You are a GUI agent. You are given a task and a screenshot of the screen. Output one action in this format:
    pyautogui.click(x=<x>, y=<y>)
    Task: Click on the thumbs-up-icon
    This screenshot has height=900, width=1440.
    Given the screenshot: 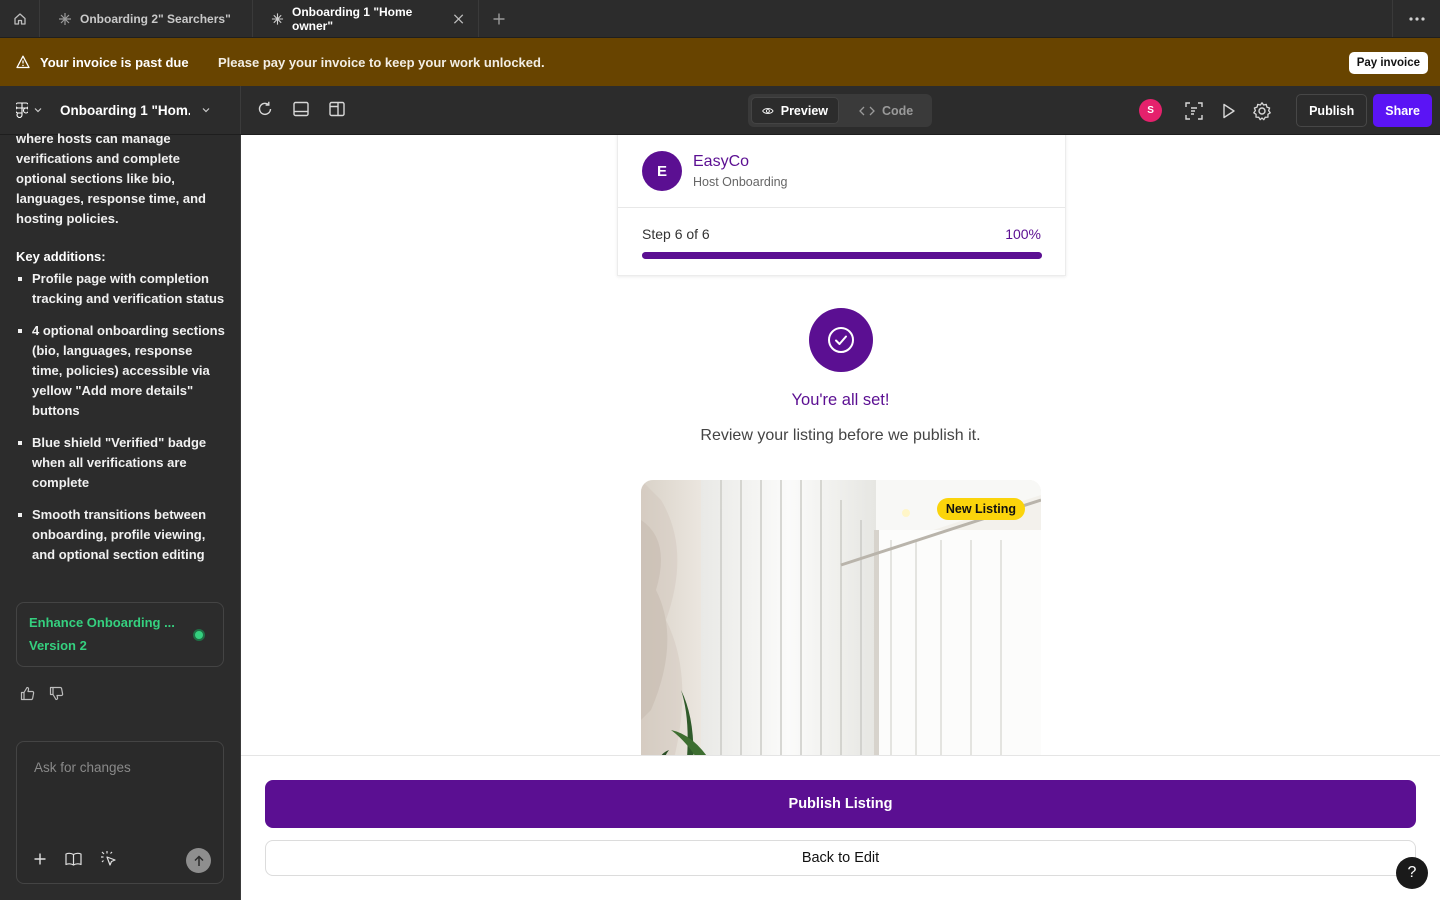 What is the action you would take?
    pyautogui.click(x=27, y=693)
    